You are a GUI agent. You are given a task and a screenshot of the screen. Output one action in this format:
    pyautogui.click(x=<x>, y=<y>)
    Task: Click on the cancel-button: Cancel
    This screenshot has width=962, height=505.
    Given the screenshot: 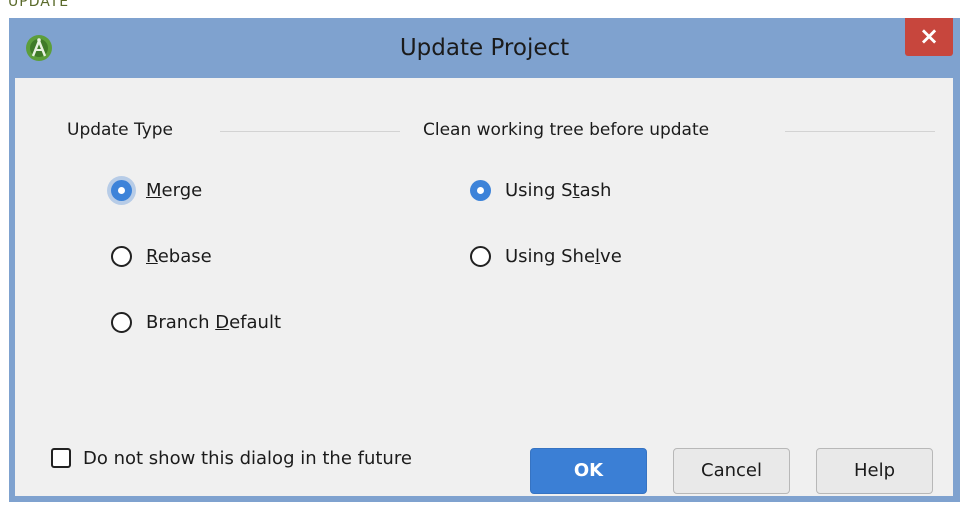 What is the action you would take?
    pyautogui.click(x=731, y=471)
    